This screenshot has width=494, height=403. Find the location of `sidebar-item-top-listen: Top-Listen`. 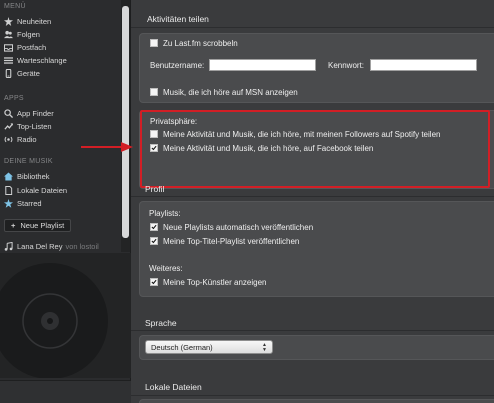

sidebar-item-top-listen: Top-Listen is located at coordinates (61, 126).